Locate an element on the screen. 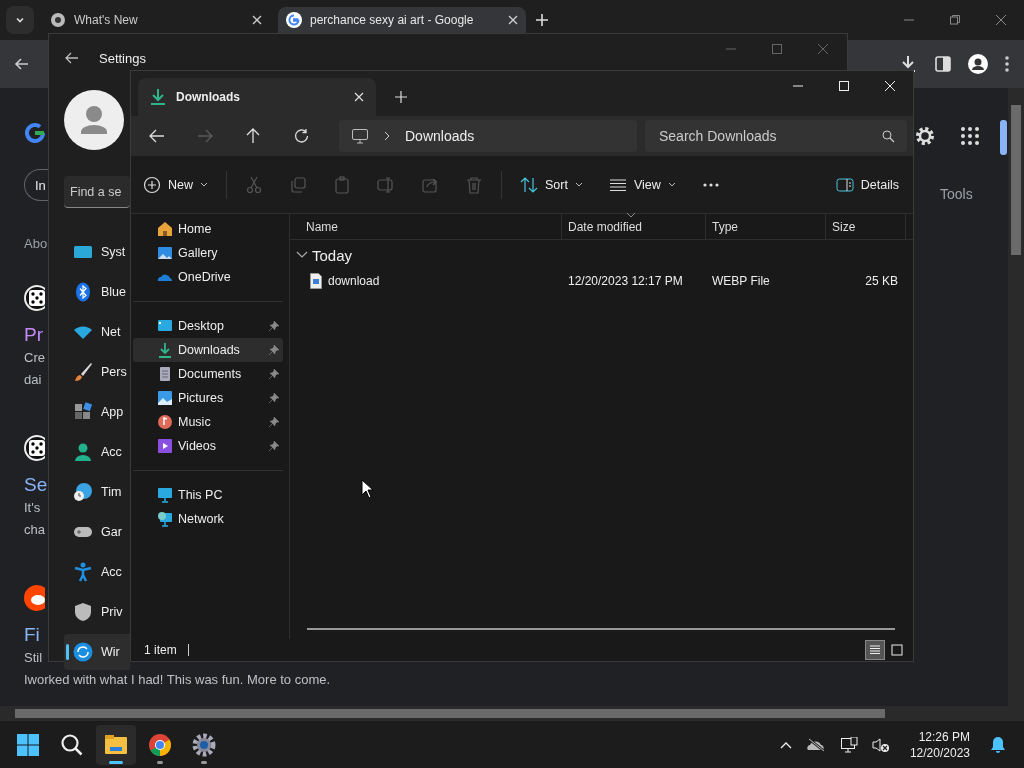 The height and width of the screenshot is (768, 1024). sidebar-item: Documents is located at coordinates (208, 374).